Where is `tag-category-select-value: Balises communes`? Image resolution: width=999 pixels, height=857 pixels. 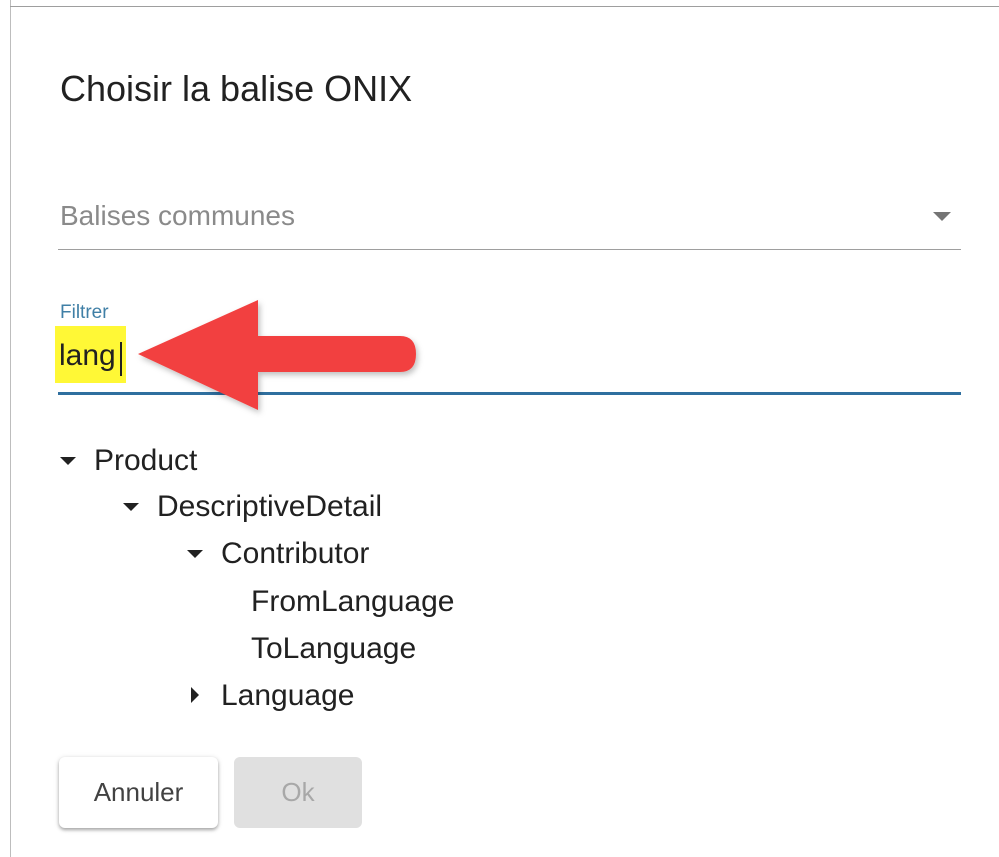 tag-category-select-value: Balises communes is located at coordinates (177, 215).